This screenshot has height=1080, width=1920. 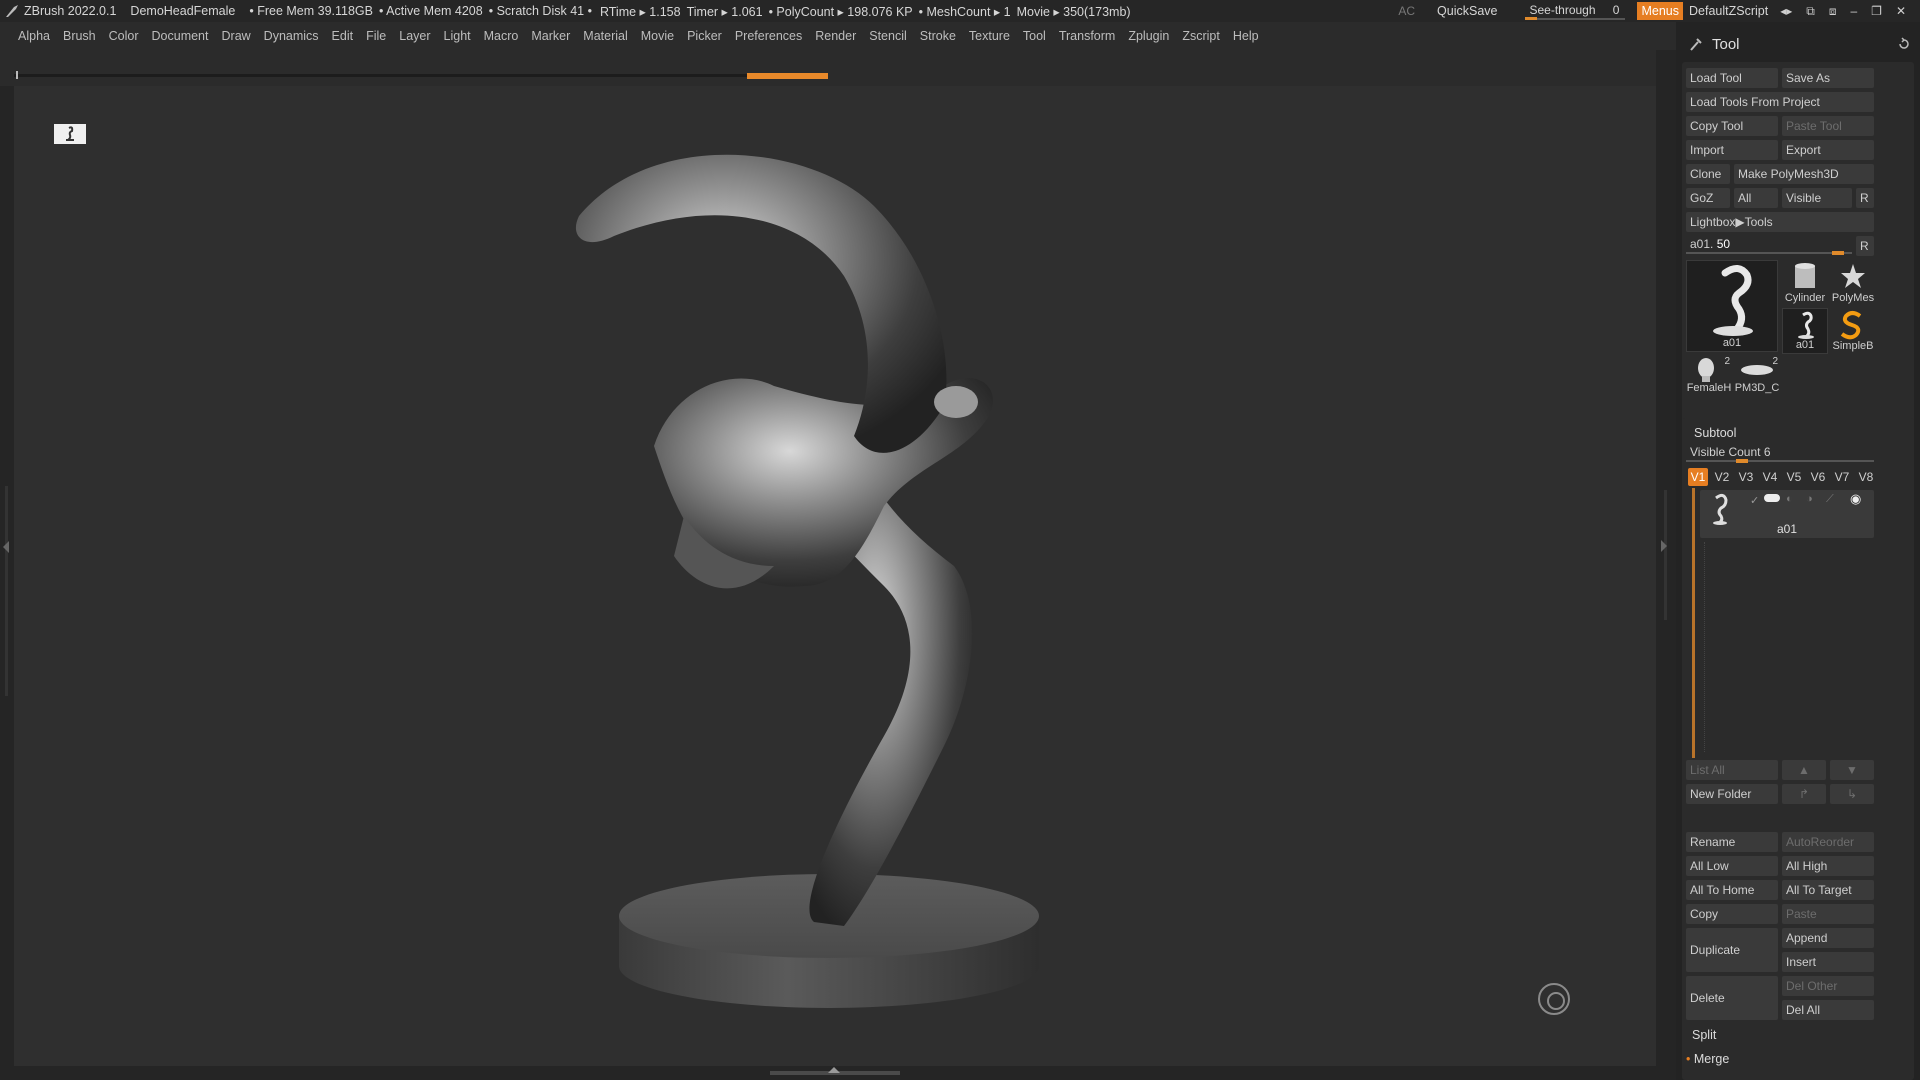 I want to click on make-polymesh3d-button: Make PolyMesh3D, so click(x=1804, y=174).